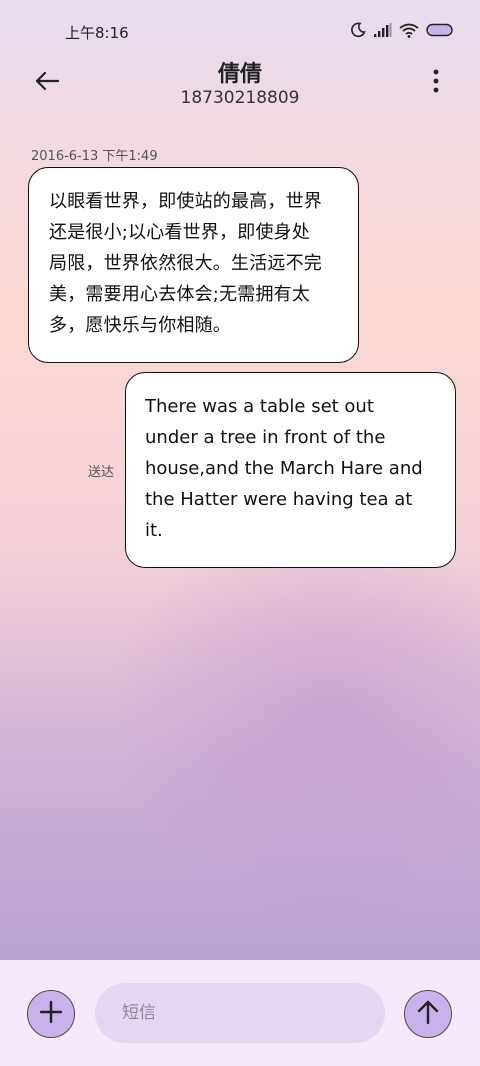 The width and height of the screenshot is (480, 1066). I want to click on message-line: under a tree in front of the, so click(265, 437).